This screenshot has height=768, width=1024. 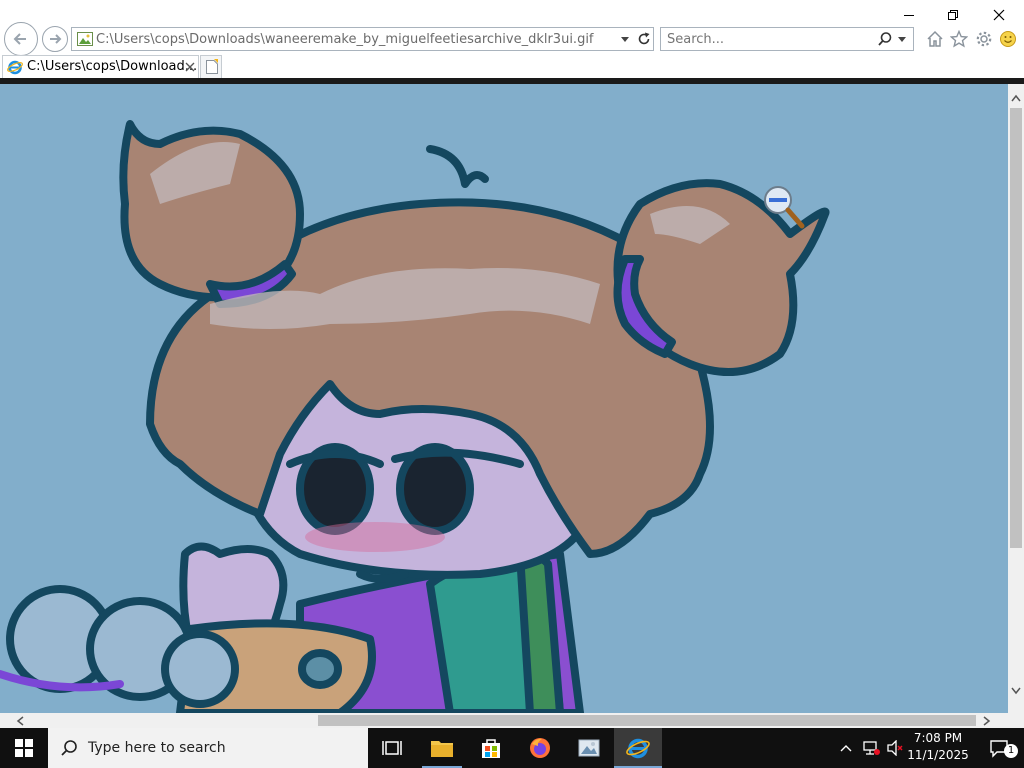 What do you see at coordinates (1011, 751) in the screenshot?
I see `notification-badge: 1` at bounding box center [1011, 751].